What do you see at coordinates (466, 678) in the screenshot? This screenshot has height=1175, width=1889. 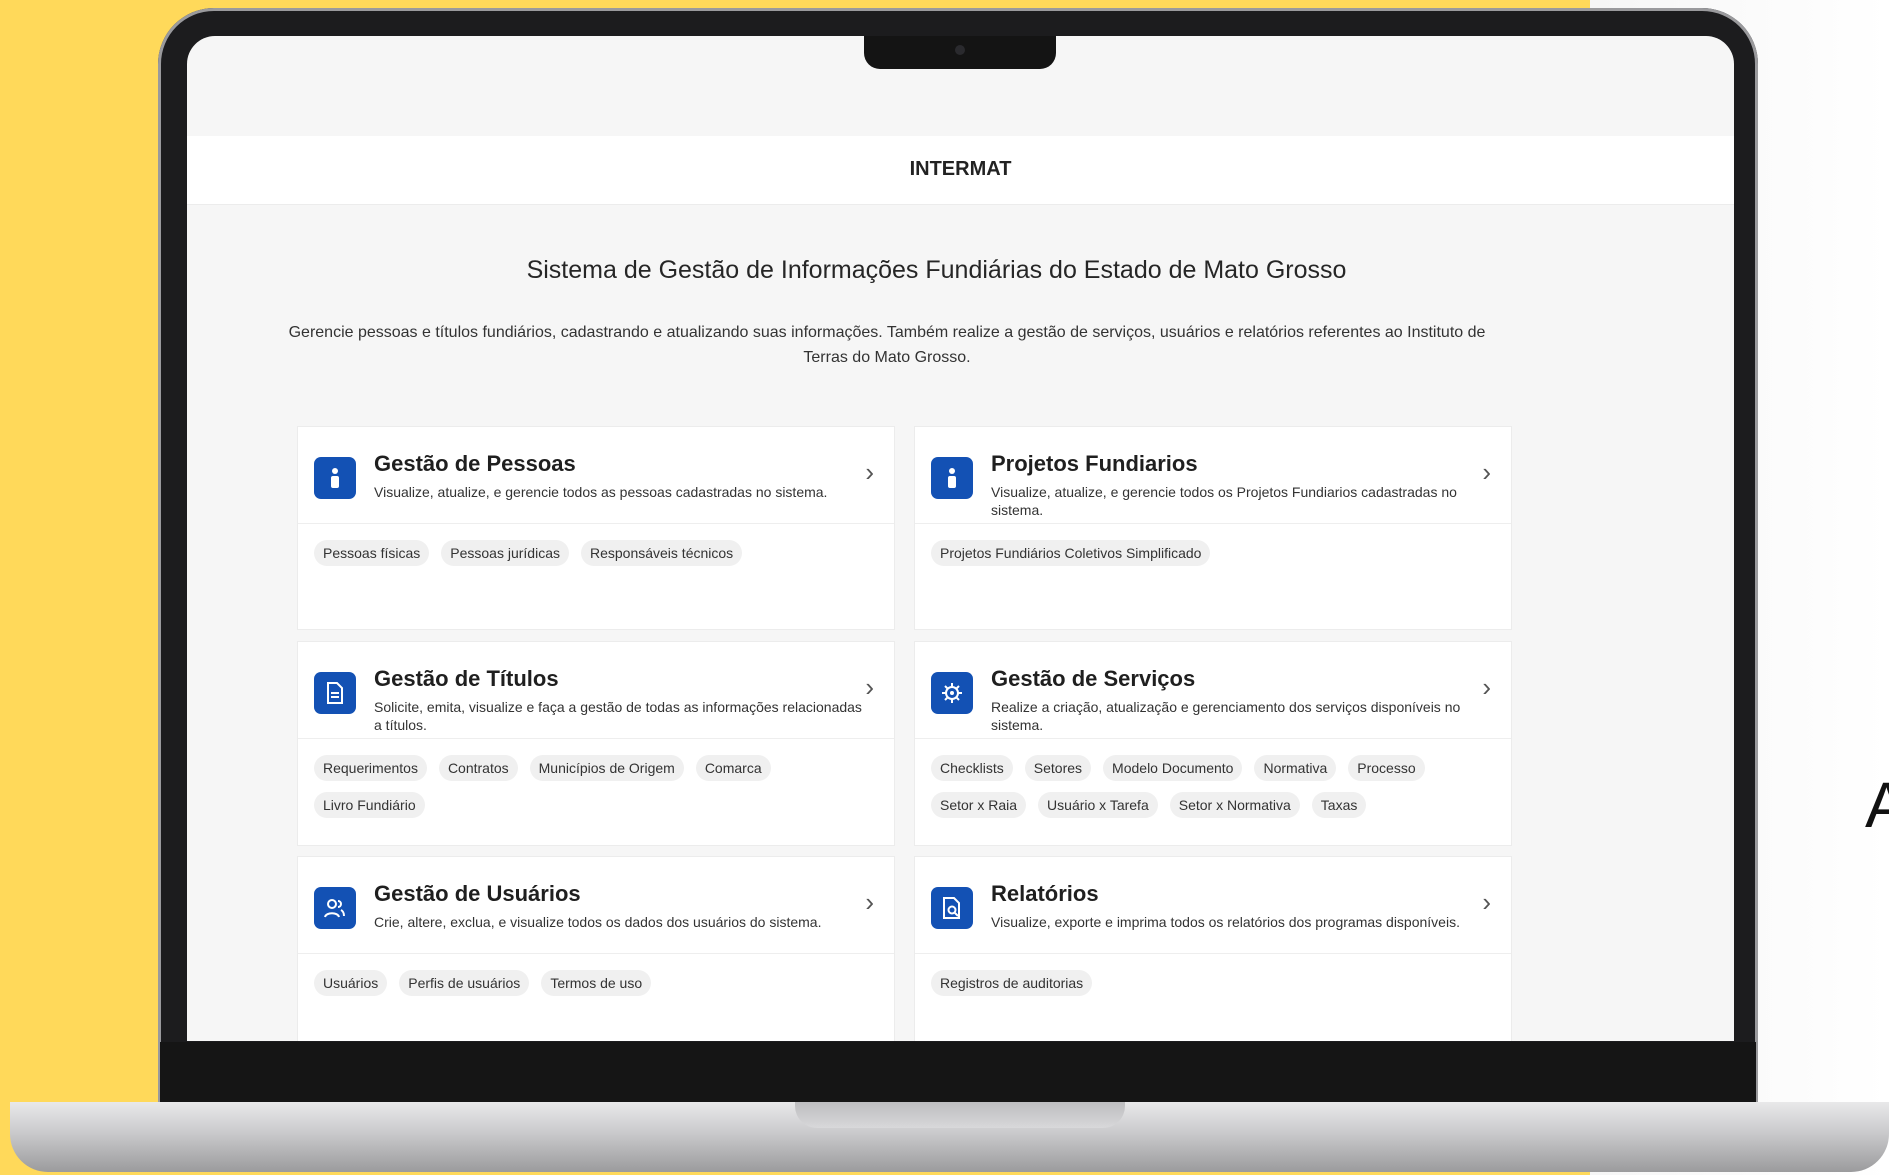 I see `card-title: Gestão de Títulos` at bounding box center [466, 678].